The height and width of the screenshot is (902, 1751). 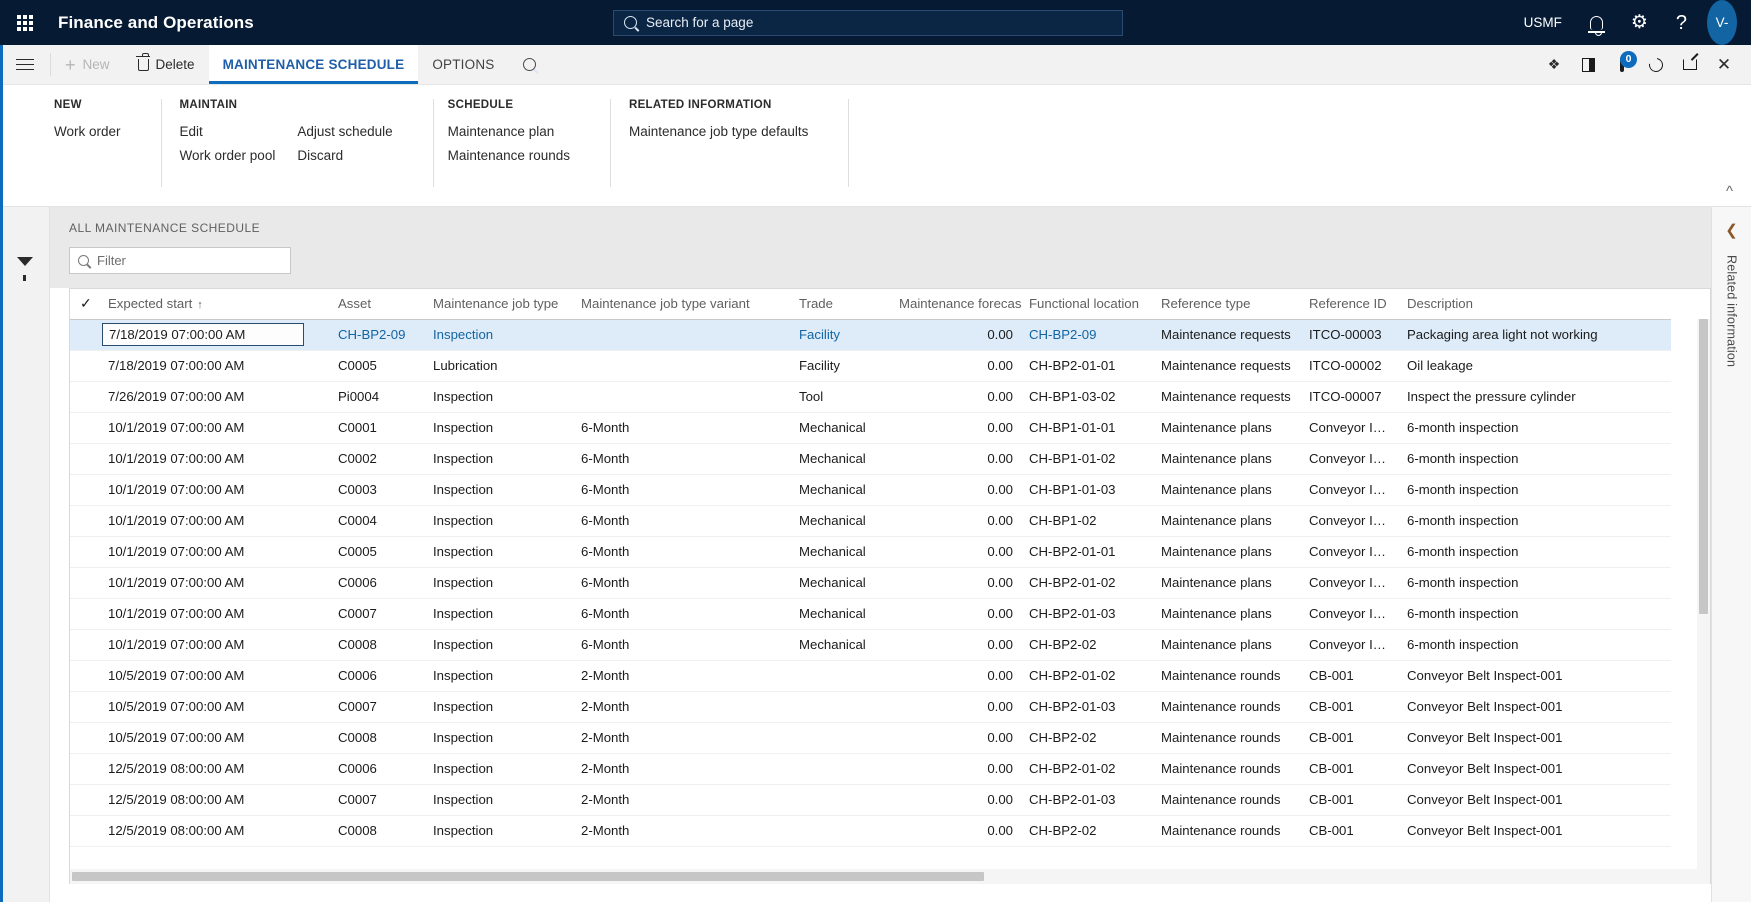 I want to click on cell-expected-start: 12/5/2019 08:00:00 AM, so click(x=215, y=800).